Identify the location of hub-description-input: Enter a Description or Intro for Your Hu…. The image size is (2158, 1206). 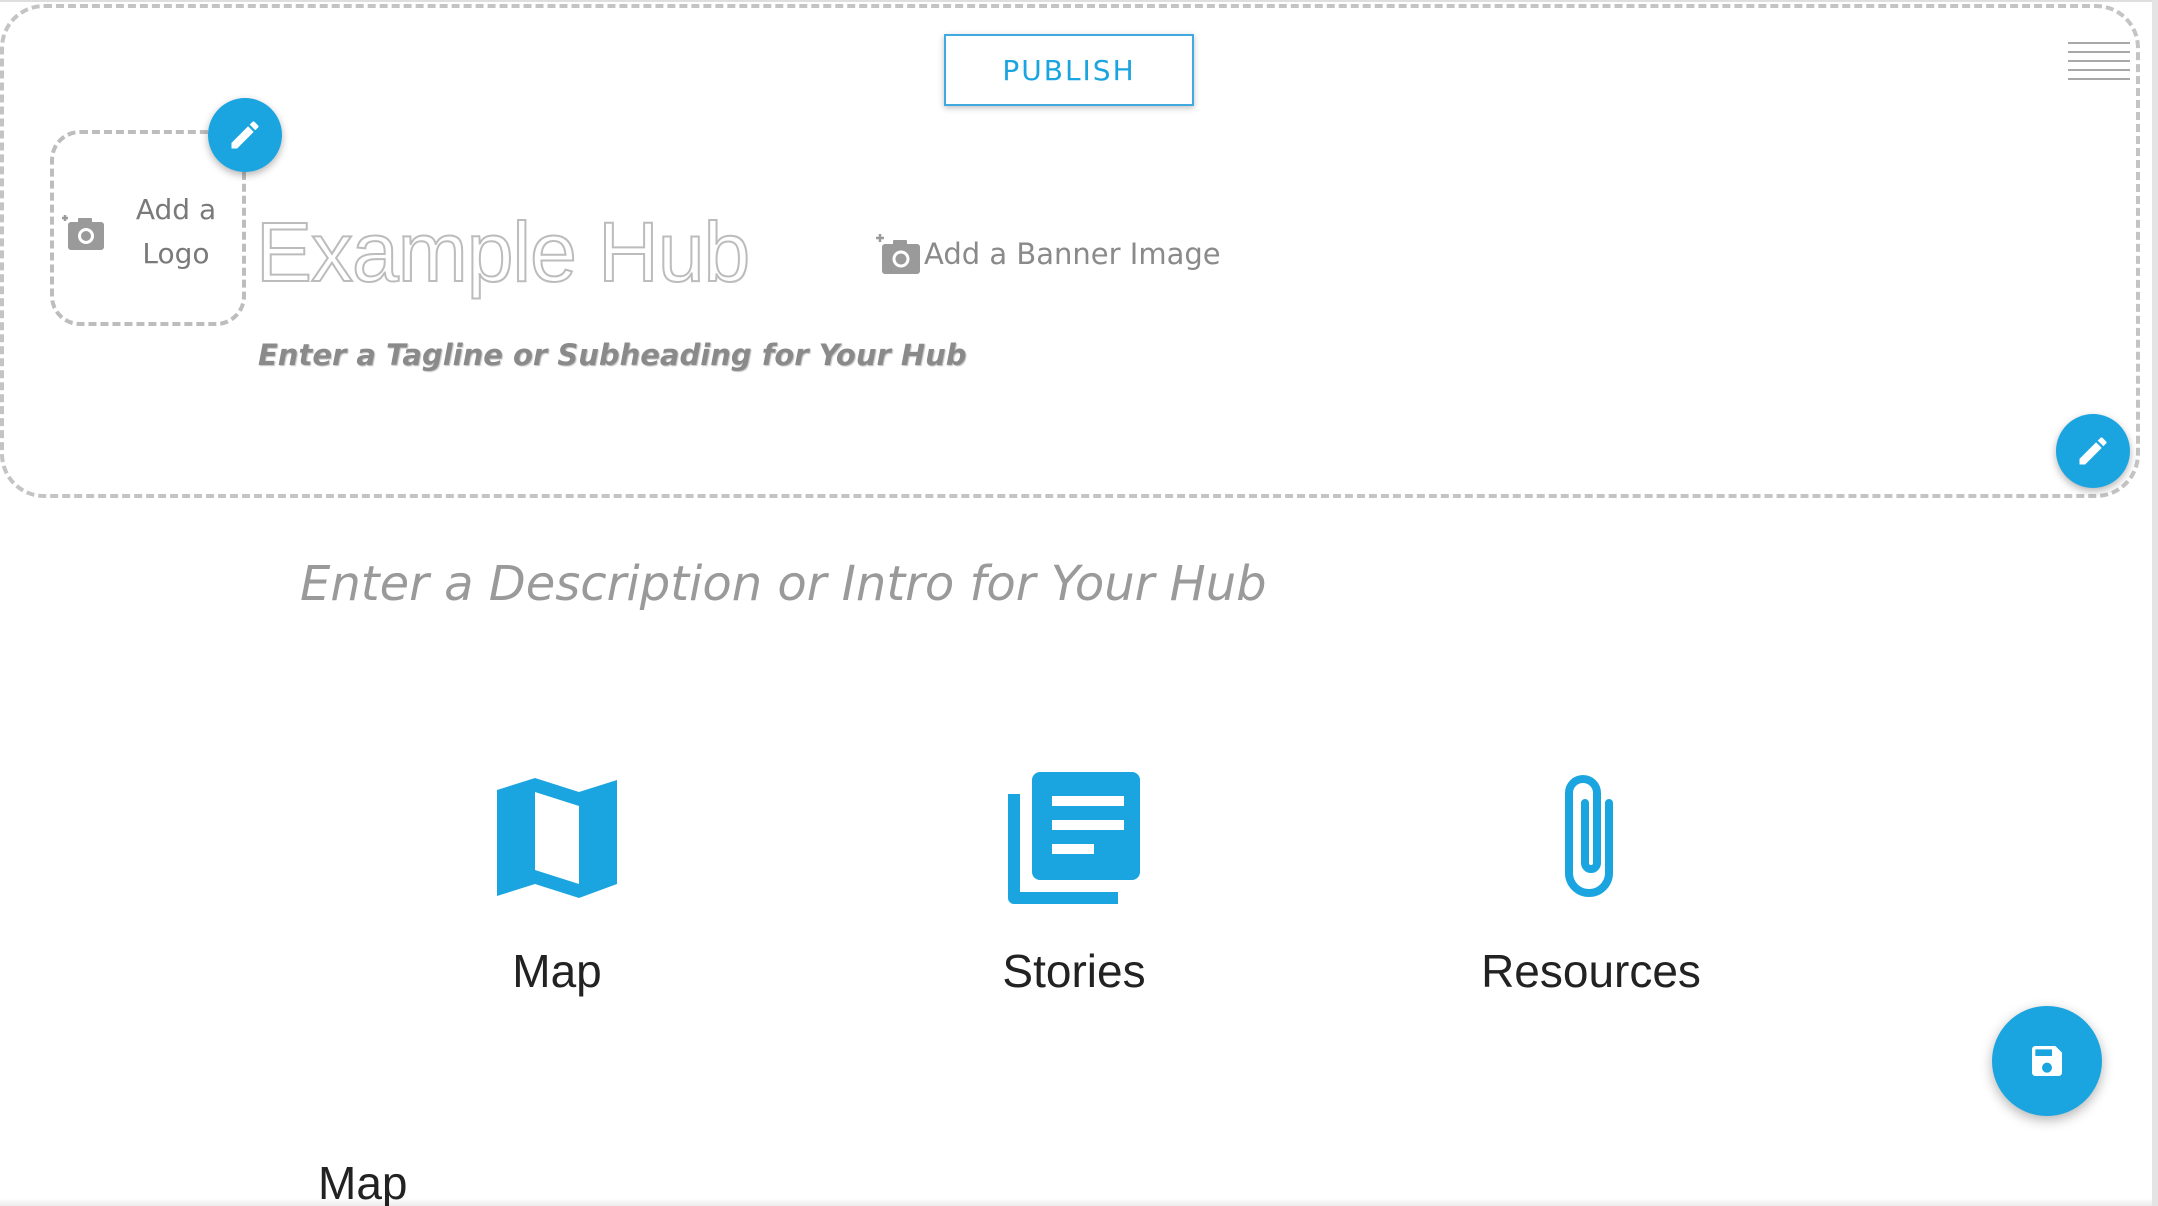
(783, 584).